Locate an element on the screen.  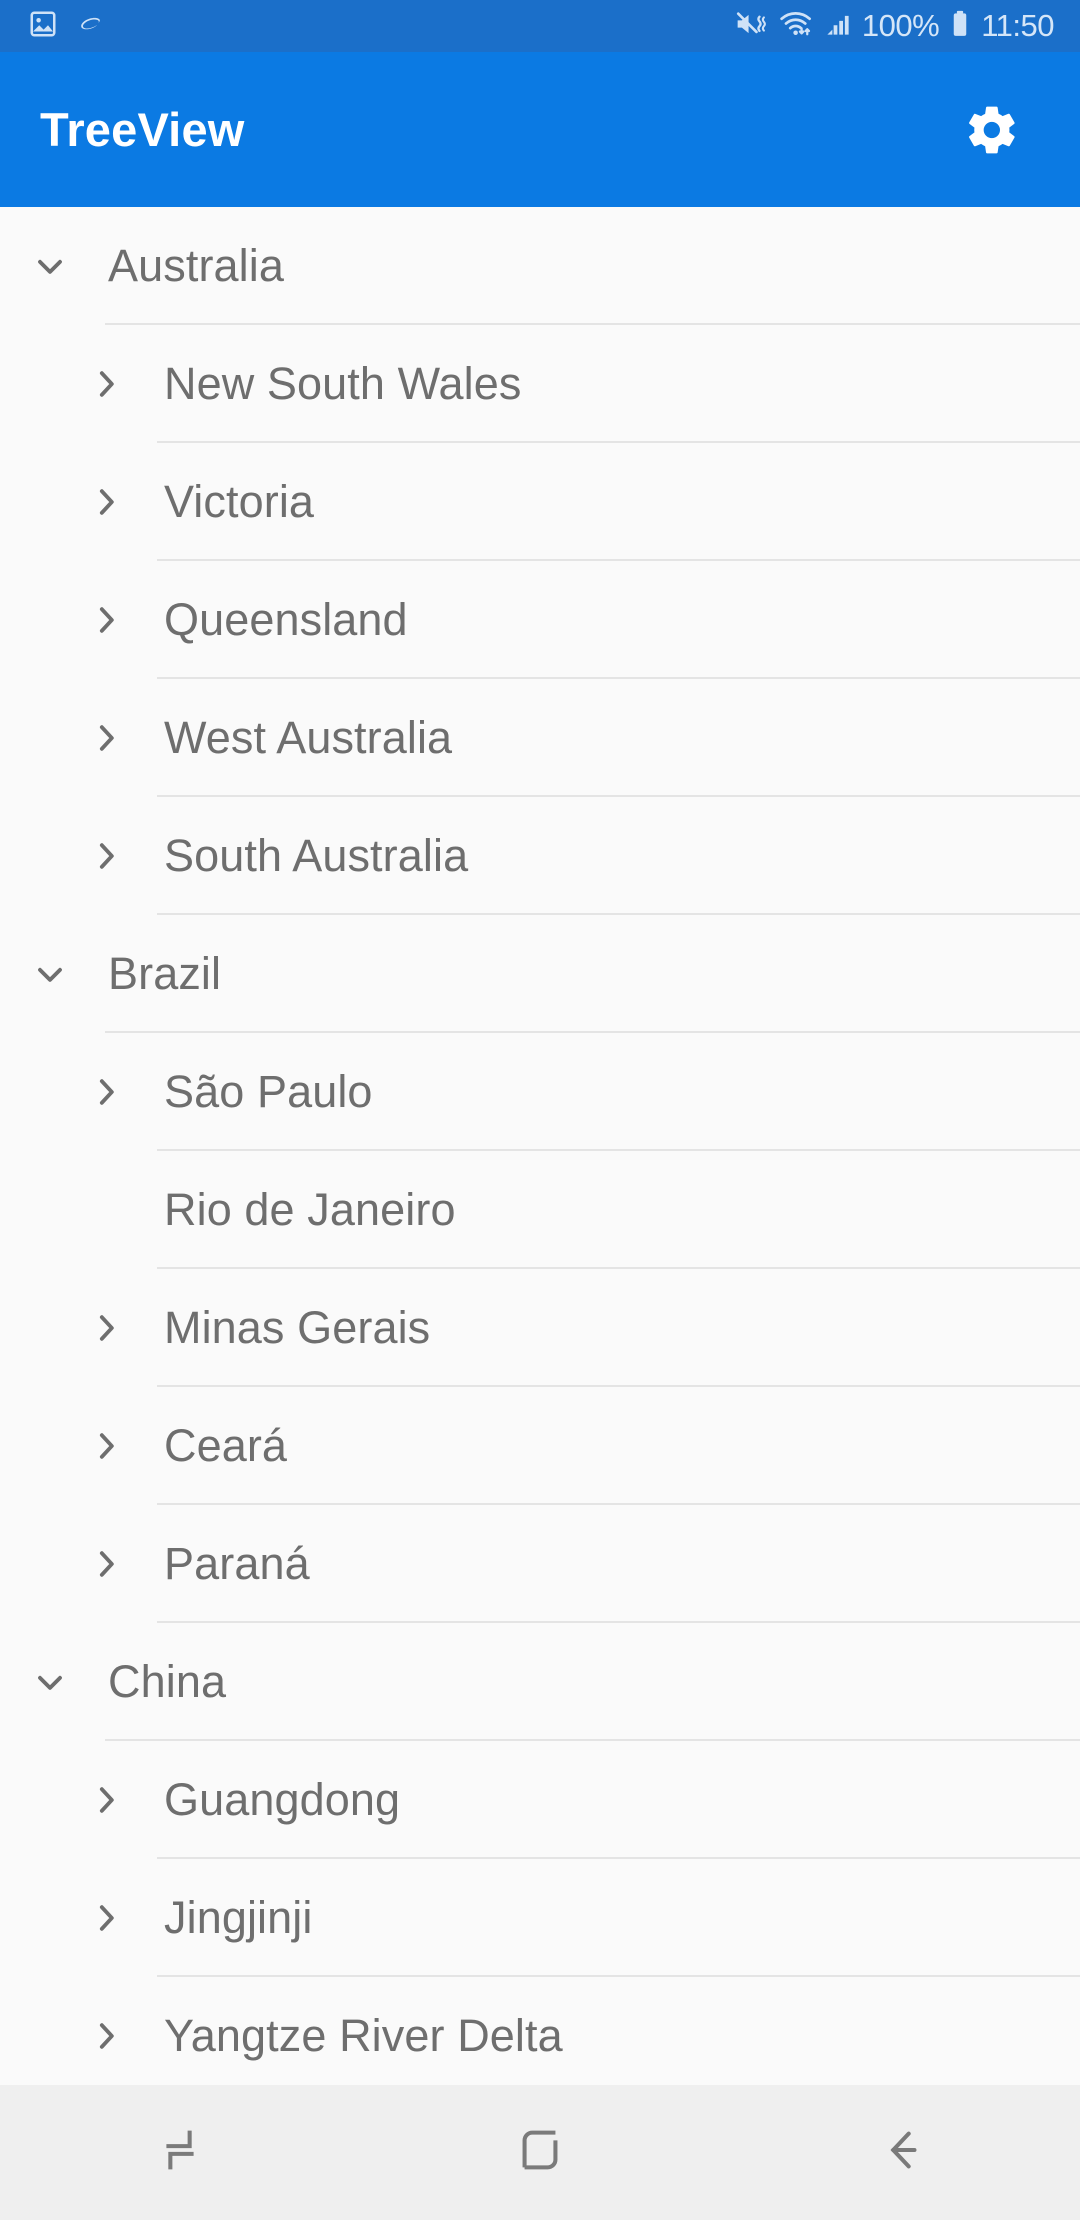
system-navigation-bar is located at coordinates (540, 2152).